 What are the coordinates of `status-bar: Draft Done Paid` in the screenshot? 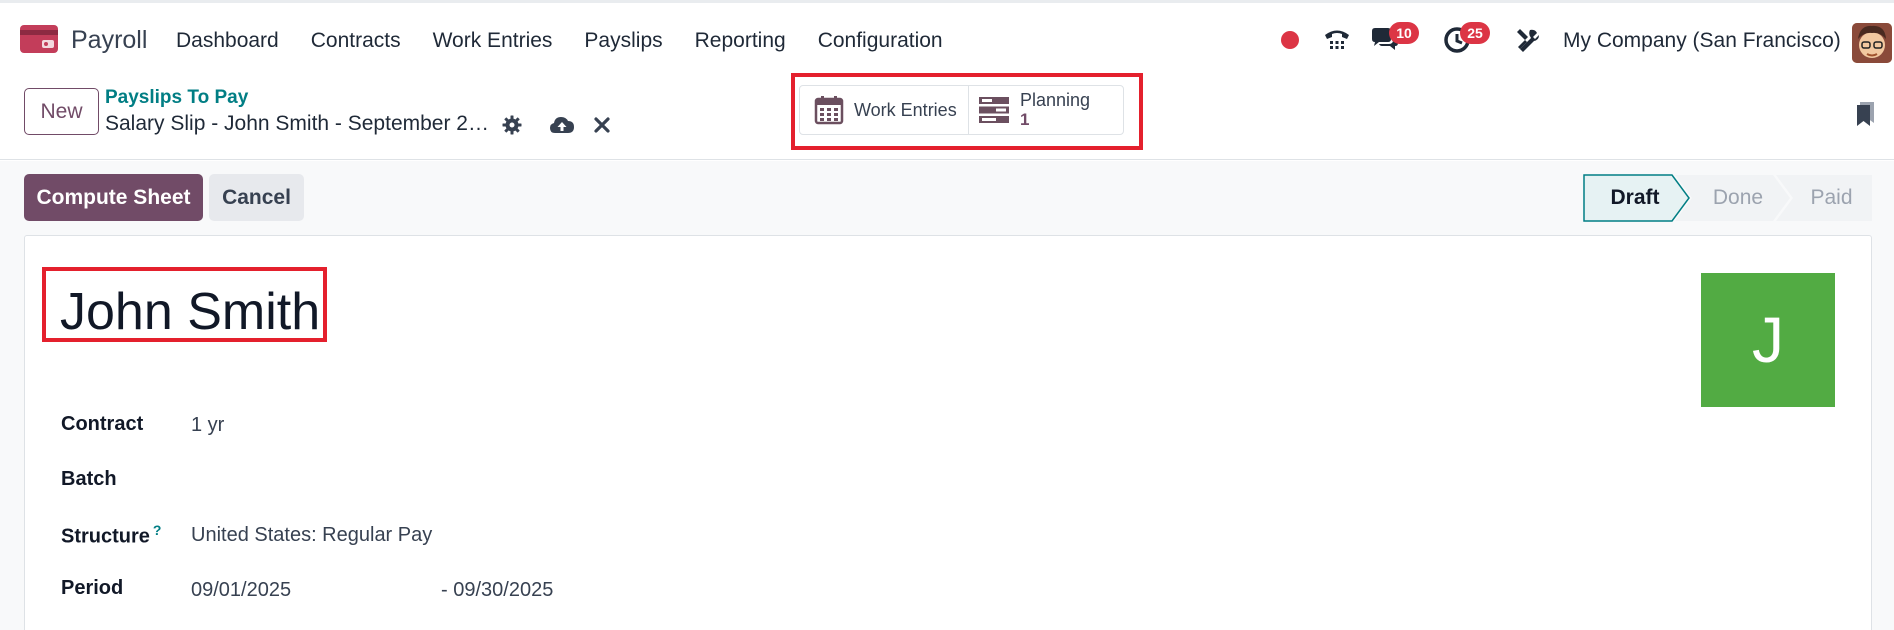 It's located at (1727, 198).